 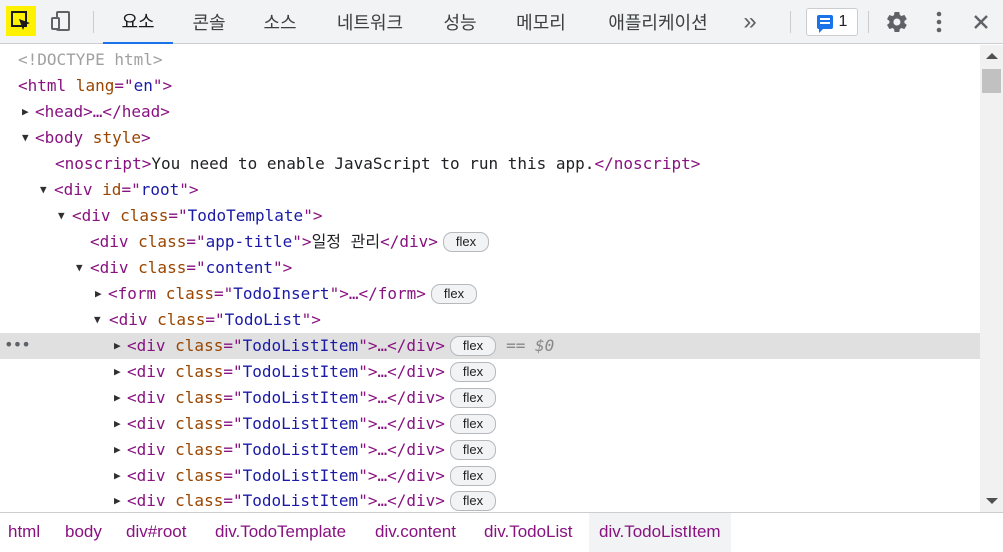 What do you see at coordinates (490, 294) in the screenshot?
I see `tree-node-form-todoinsert: ▶ <form class="TodoInsert">…</form> flex` at bounding box center [490, 294].